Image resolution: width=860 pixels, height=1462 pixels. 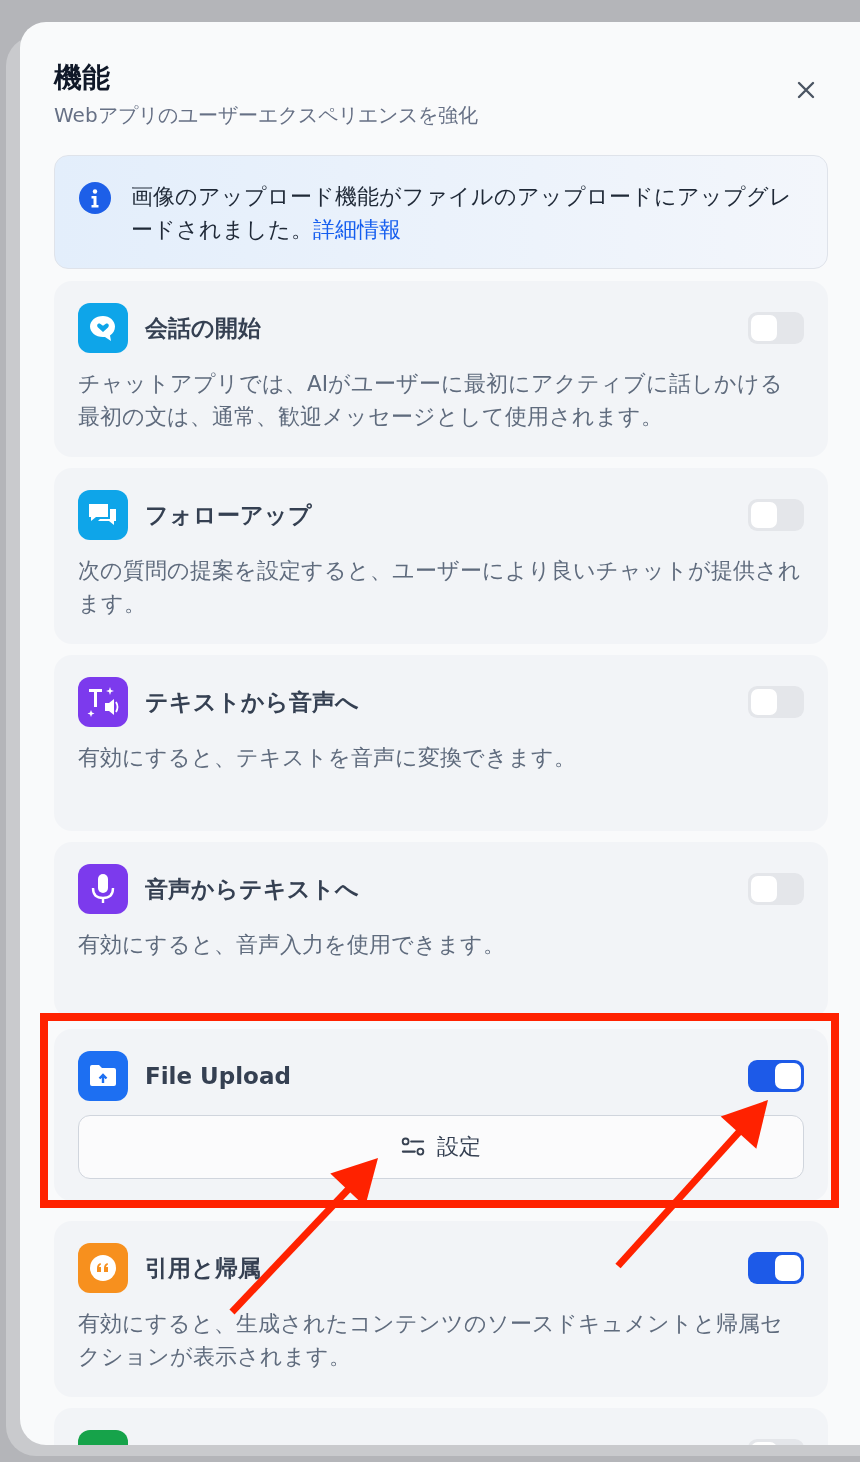 What do you see at coordinates (203, 1268) in the screenshot?
I see `feature-title: 引用と帰属` at bounding box center [203, 1268].